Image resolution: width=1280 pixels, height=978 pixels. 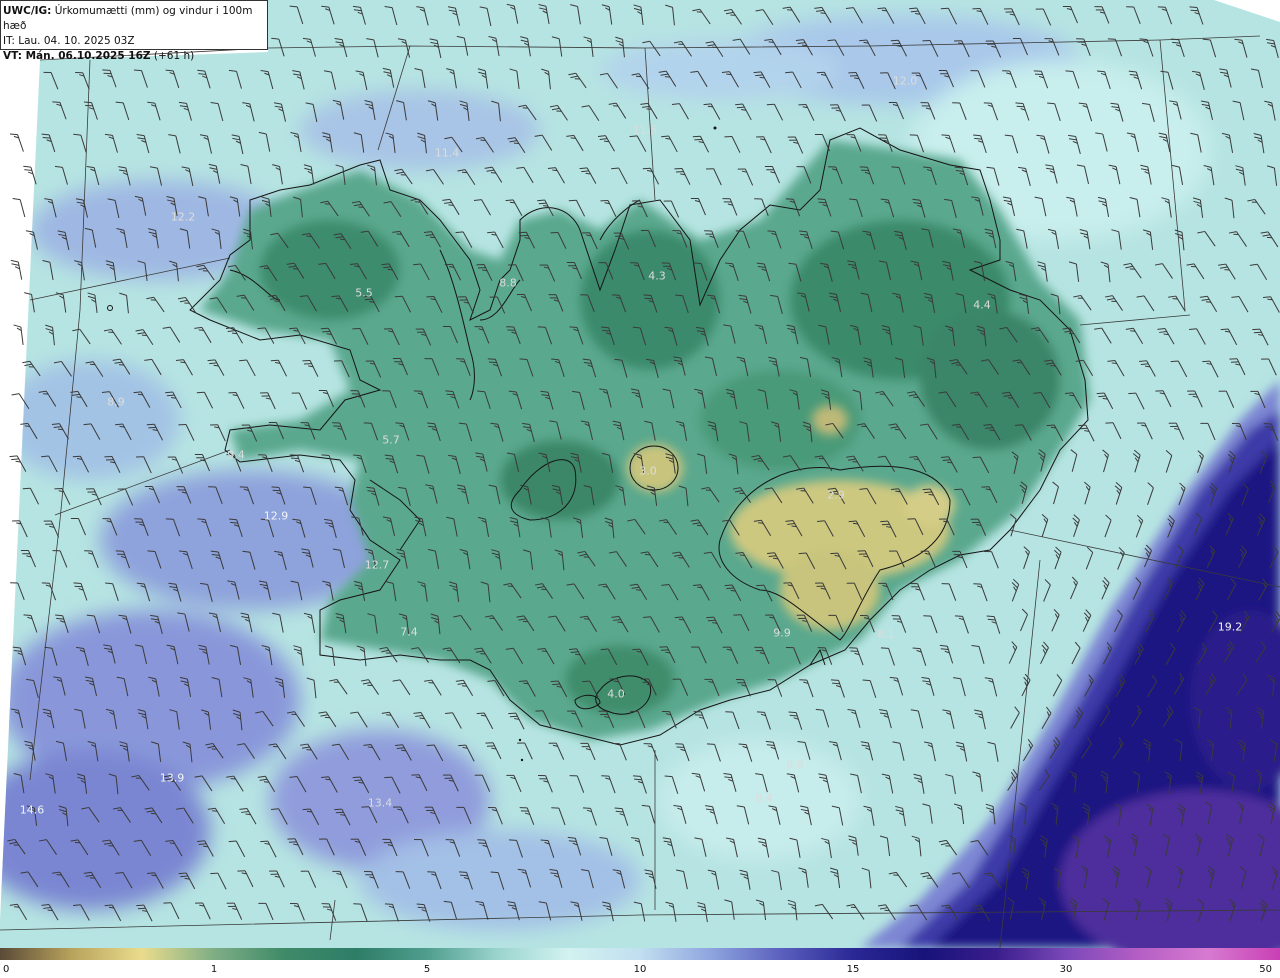 What do you see at coordinates (427, 969) in the screenshot?
I see `colorbar-tick-label: 5` at bounding box center [427, 969].